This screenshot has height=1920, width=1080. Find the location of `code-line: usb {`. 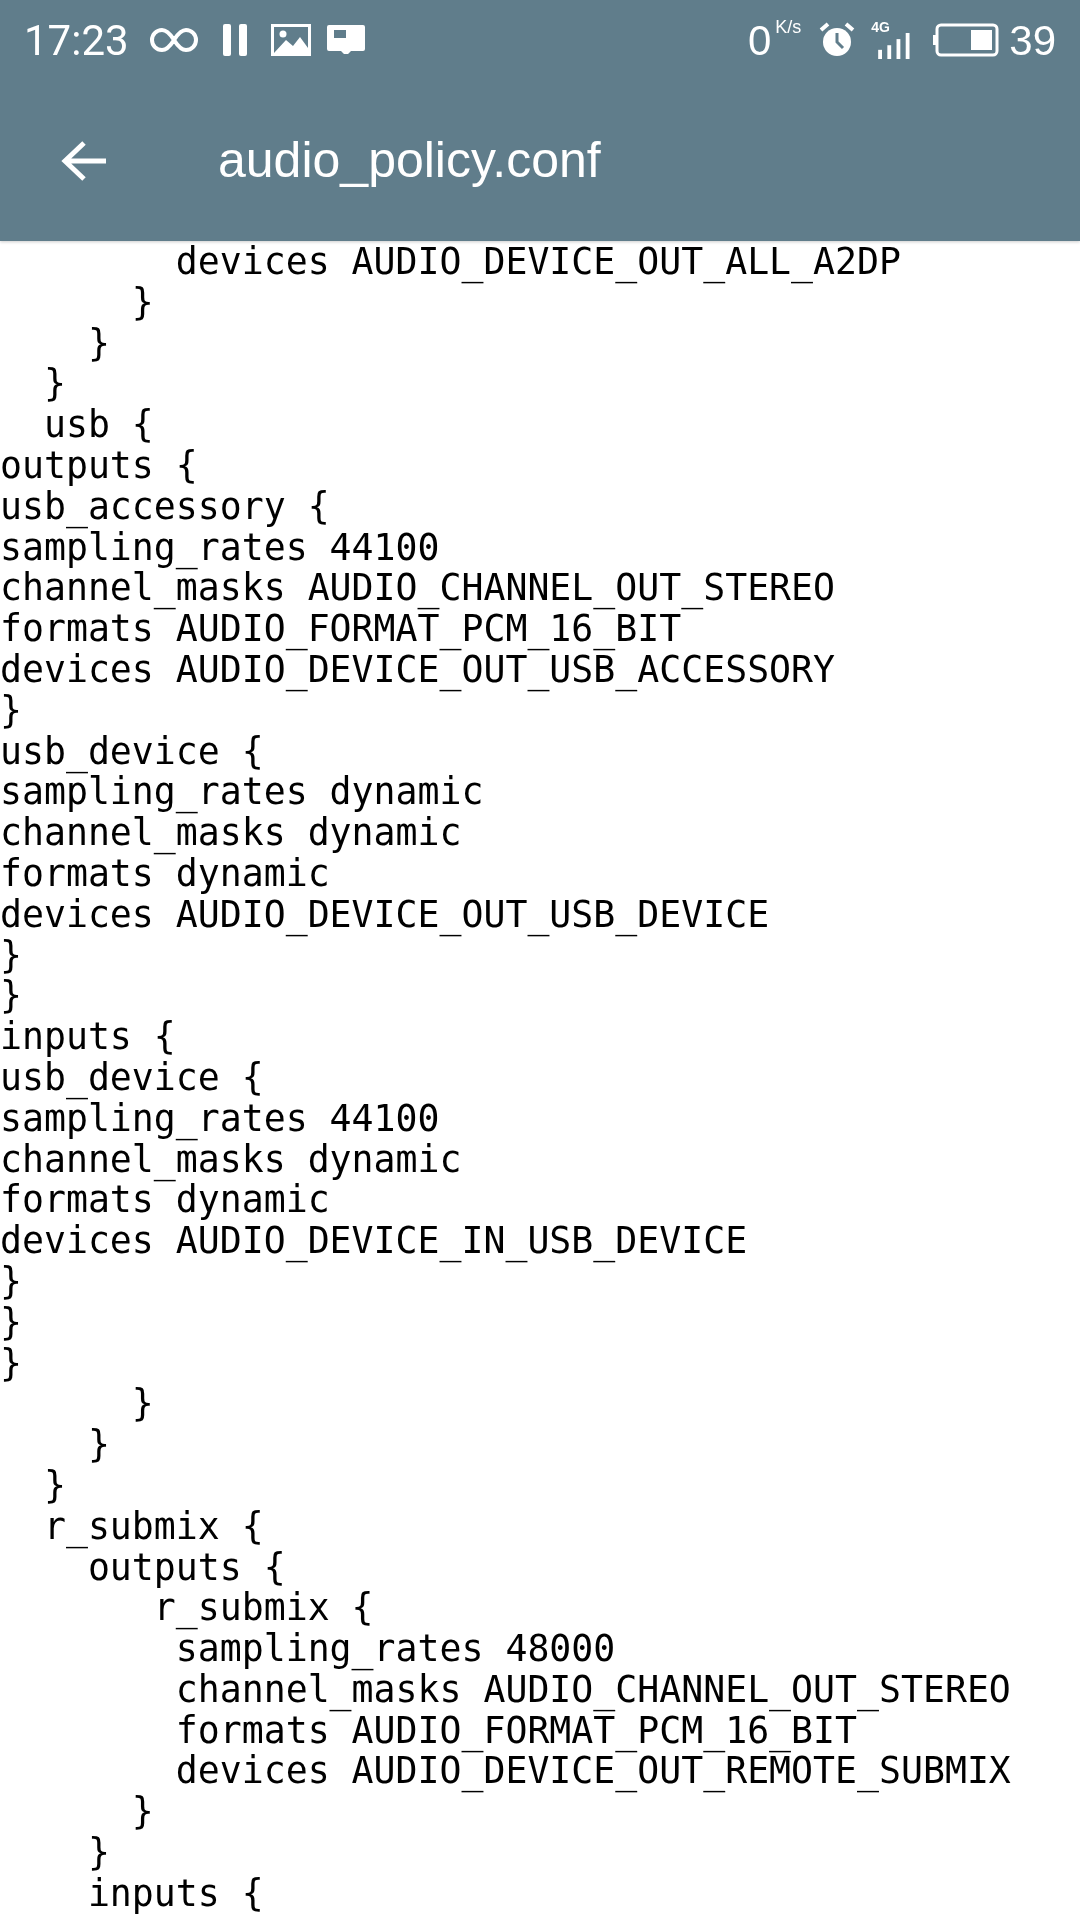

code-line: usb { is located at coordinates (98, 425).